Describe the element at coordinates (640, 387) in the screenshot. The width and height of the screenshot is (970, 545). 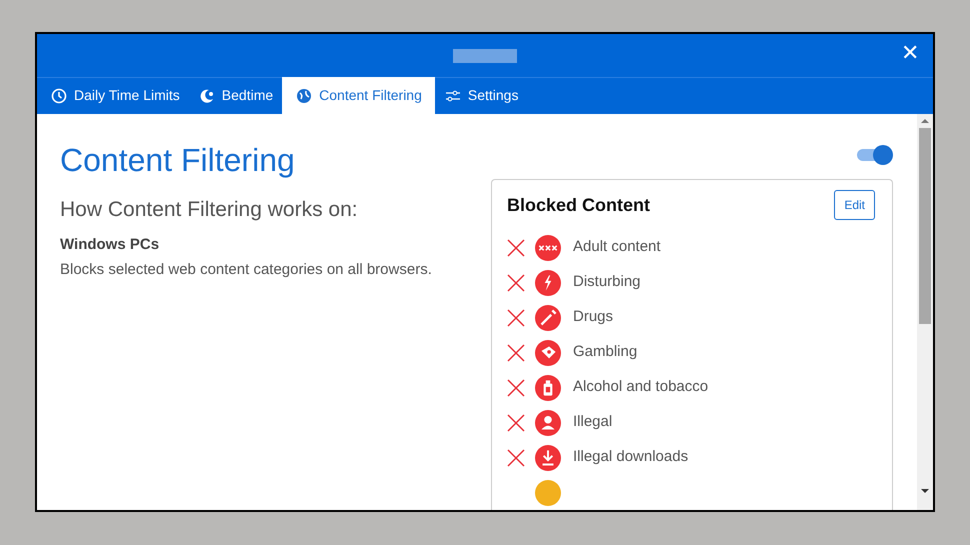
I see `category-label: Alcohol and tobacco` at that location.